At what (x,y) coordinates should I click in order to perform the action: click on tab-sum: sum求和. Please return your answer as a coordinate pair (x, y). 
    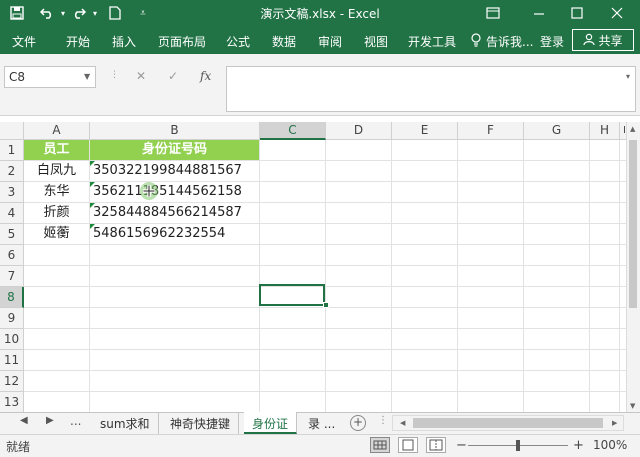
    Looking at the image, I should click on (125, 423).